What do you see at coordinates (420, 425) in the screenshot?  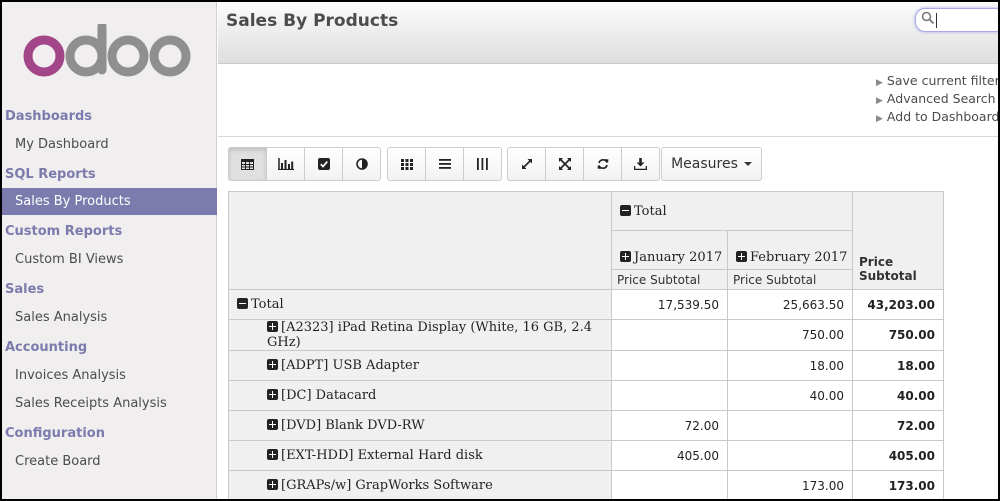 I see `row-header: [DVD] Blank DVD-RW` at bounding box center [420, 425].